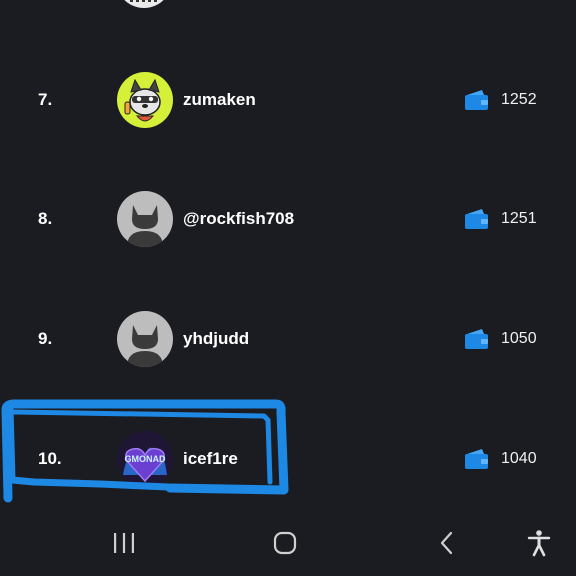 The image size is (576, 576). Describe the element at coordinates (519, 458) in the screenshot. I see `score-label: 1040` at that location.